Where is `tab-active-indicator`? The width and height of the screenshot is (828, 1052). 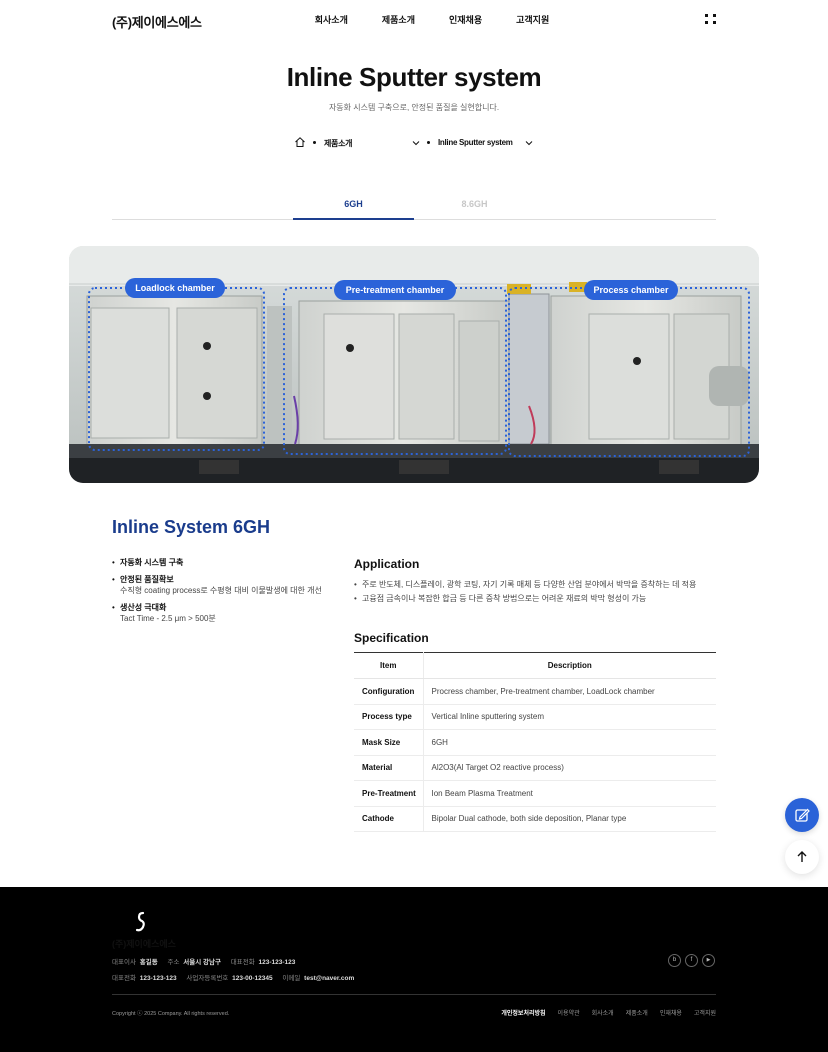 tab-active-indicator is located at coordinates (353, 219).